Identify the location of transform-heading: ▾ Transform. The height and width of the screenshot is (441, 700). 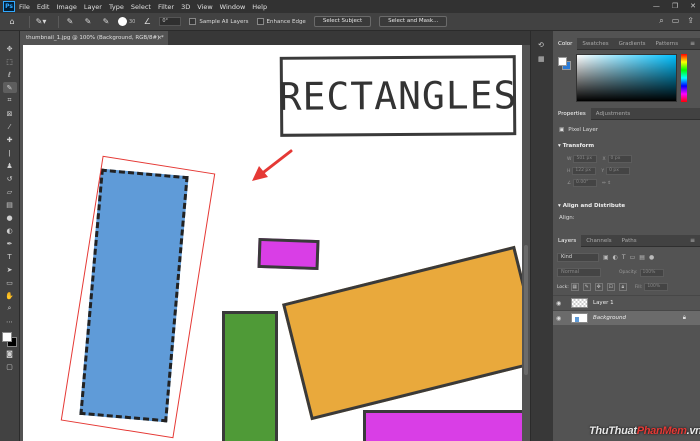
(576, 146).